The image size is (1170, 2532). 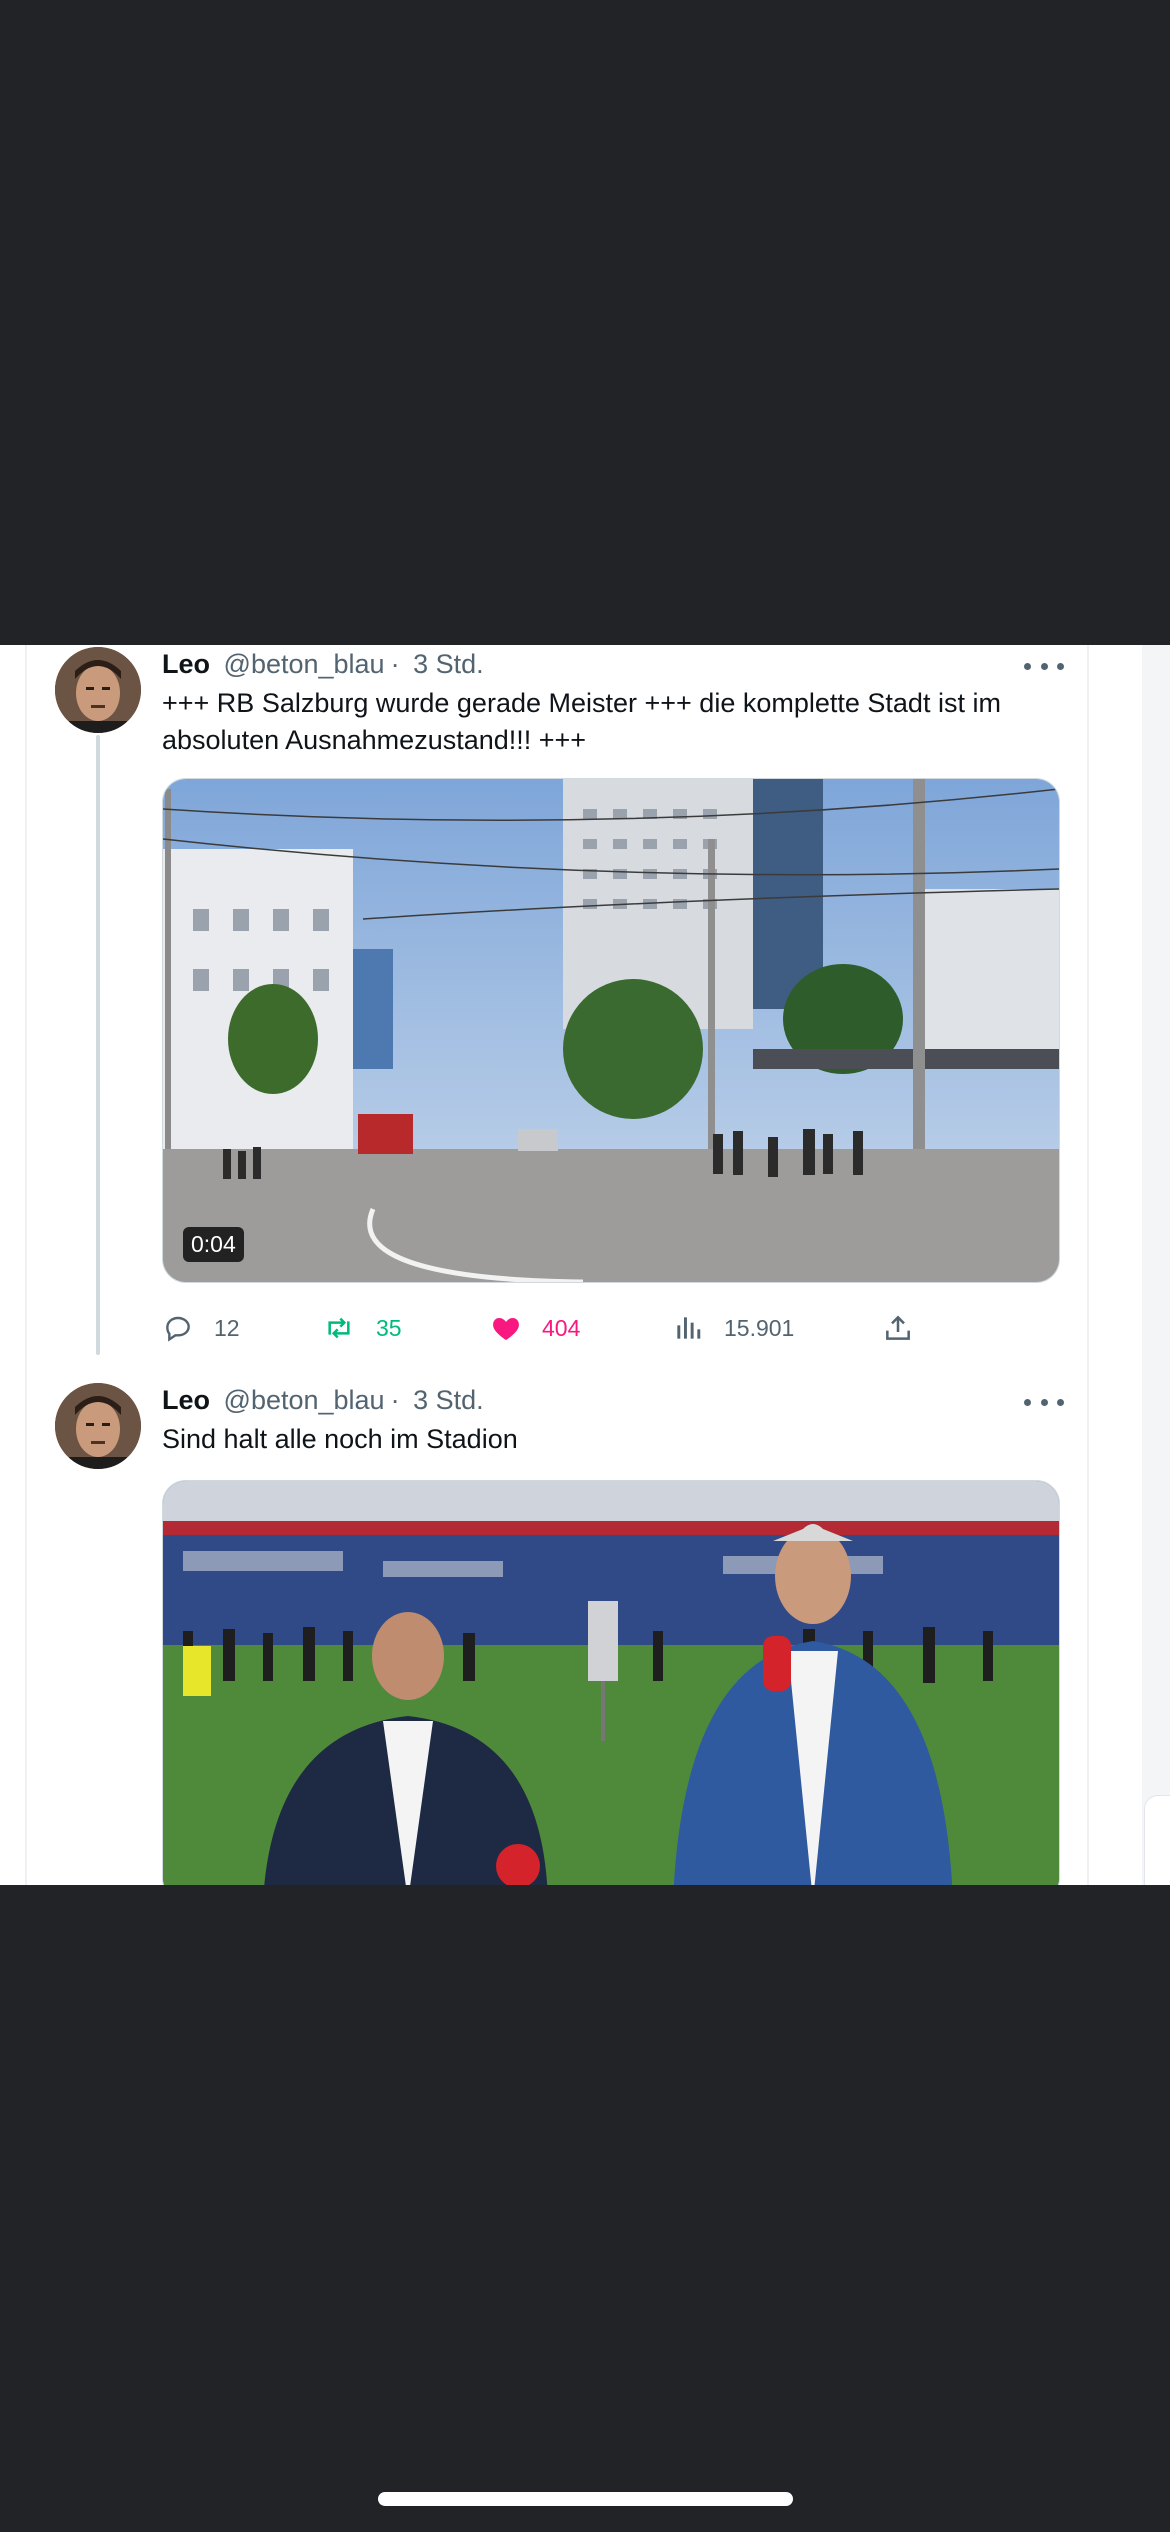 What do you see at coordinates (1156, 1265) in the screenshot?
I see `side-strip` at bounding box center [1156, 1265].